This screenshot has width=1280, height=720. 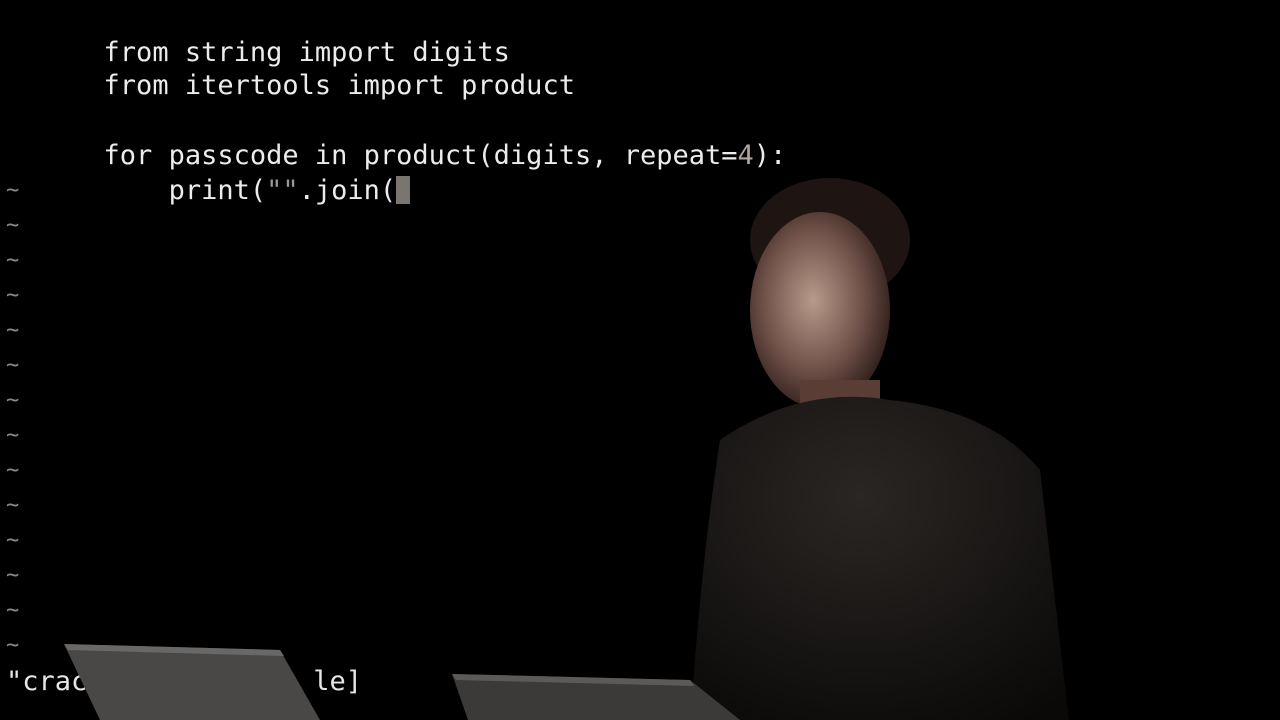 I want to click on code-line-2: from itertools import product, so click(x=290, y=67).